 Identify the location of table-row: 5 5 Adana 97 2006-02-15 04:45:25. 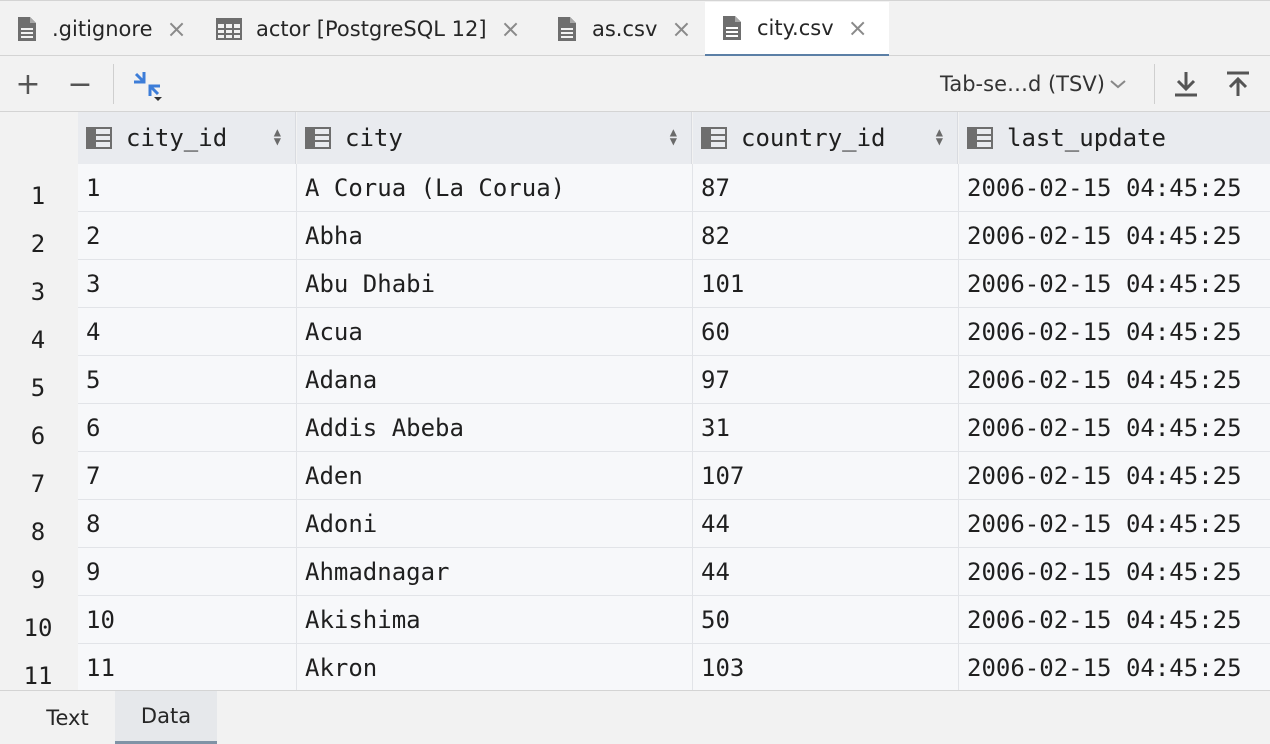
(635, 380).